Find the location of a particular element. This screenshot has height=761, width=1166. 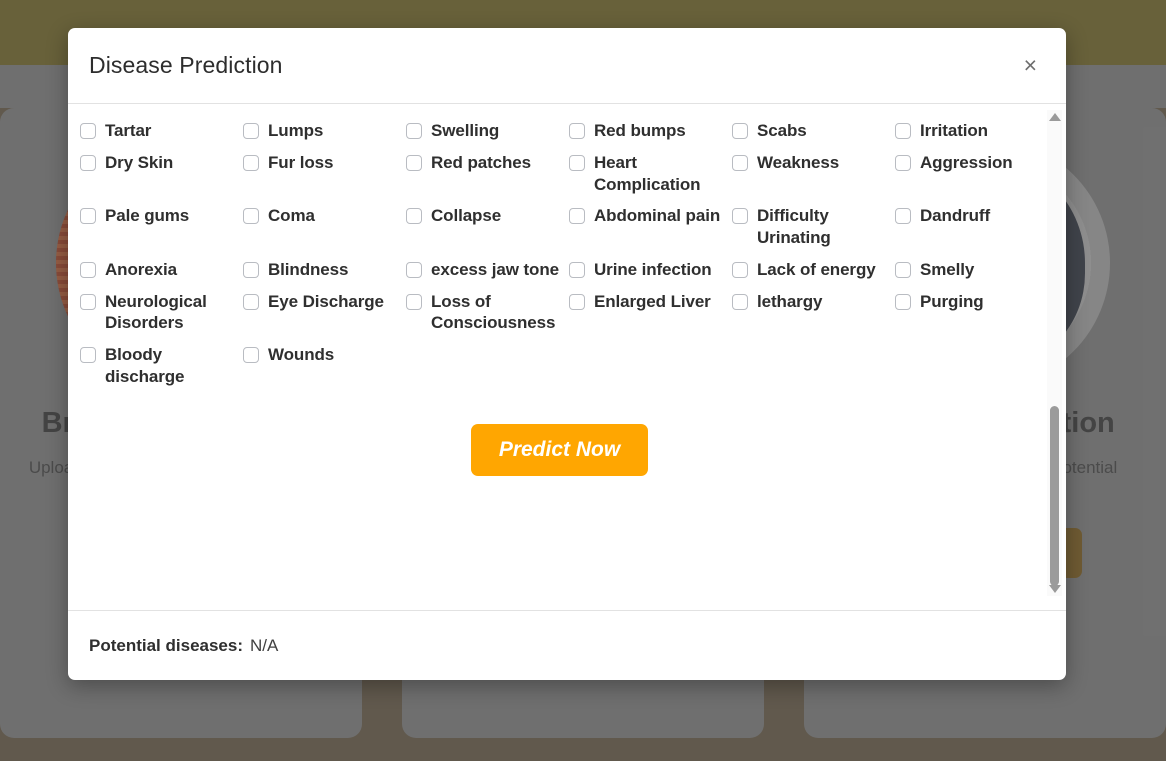

symptom-item: Pale gums is located at coordinates (161, 227).